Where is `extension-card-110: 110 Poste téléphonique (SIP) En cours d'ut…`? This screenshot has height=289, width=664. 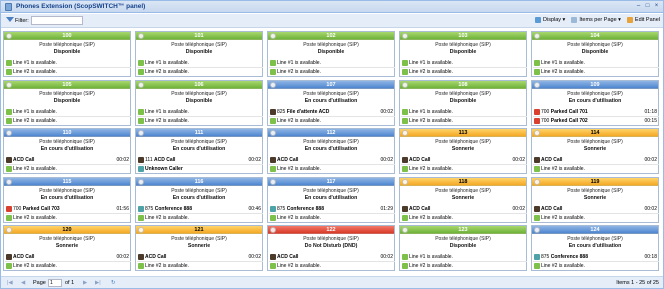
extension-card-110: 110 Poste téléphonique (SIP) En cours d'ut… is located at coordinates (67, 151).